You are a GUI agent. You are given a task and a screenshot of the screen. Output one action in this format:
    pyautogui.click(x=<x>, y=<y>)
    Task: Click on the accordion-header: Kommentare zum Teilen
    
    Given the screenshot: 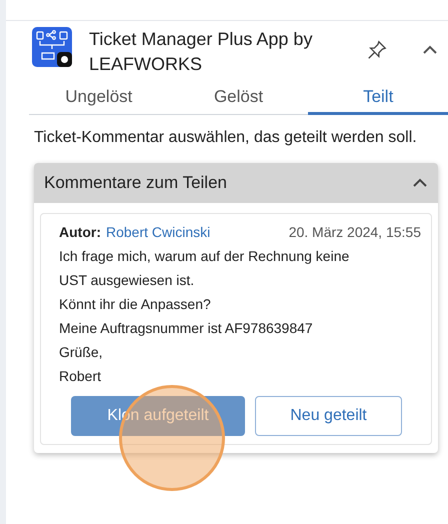 What is the action you would take?
    pyautogui.click(x=236, y=183)
    